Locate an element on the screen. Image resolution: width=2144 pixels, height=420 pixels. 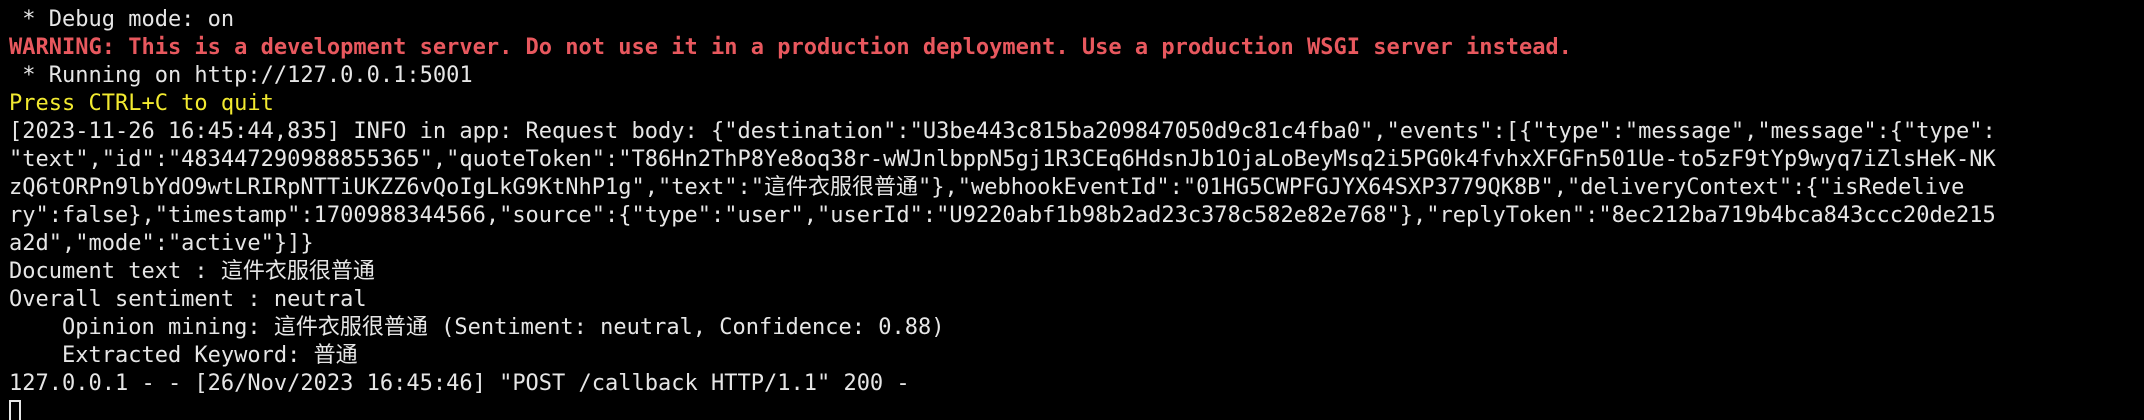
extracted-keyword-line: Extracted Keyword: 普通 is located at coordinates (183, 355).